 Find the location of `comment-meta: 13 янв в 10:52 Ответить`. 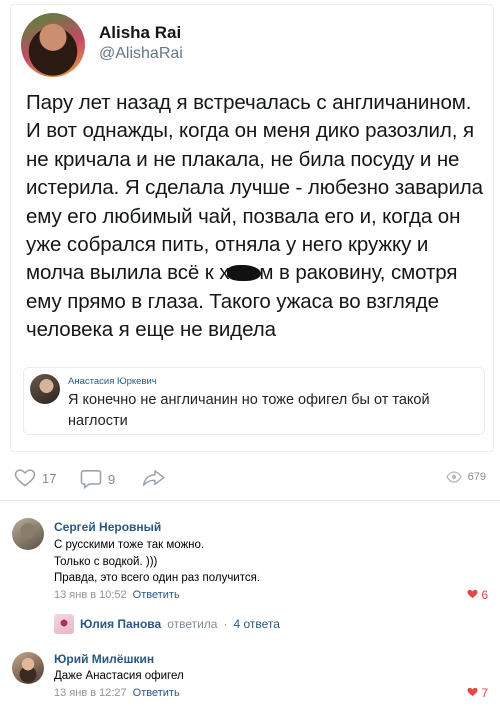

comment-meta: 13 янв в 10:52 Ответить is located at coordinates (117, 595).